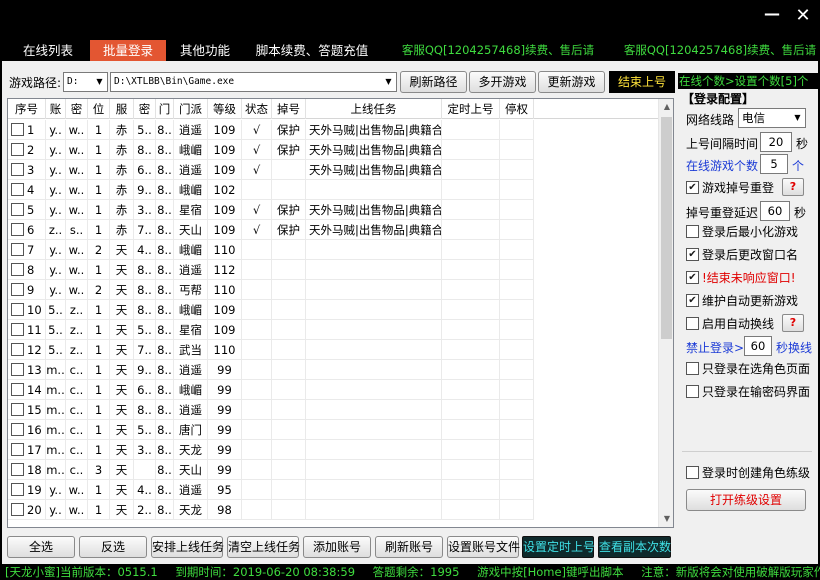 The image size is (820, 580). What do you see at coordinates (666, 107) in the screenshot?
I see `scroll-up-icon: ▲` at bounding box center [666, 107].